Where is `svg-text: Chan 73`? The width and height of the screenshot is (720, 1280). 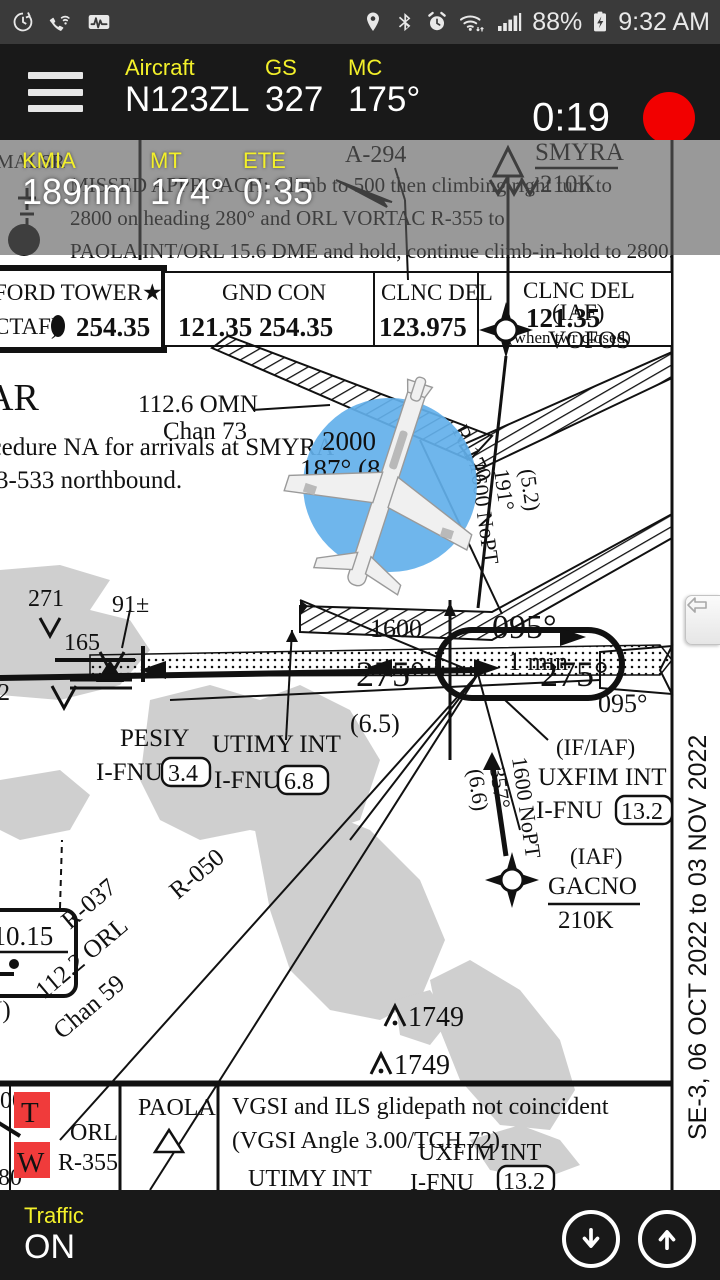
svg-text: Chan 73 is located at coordinates (205, 431).